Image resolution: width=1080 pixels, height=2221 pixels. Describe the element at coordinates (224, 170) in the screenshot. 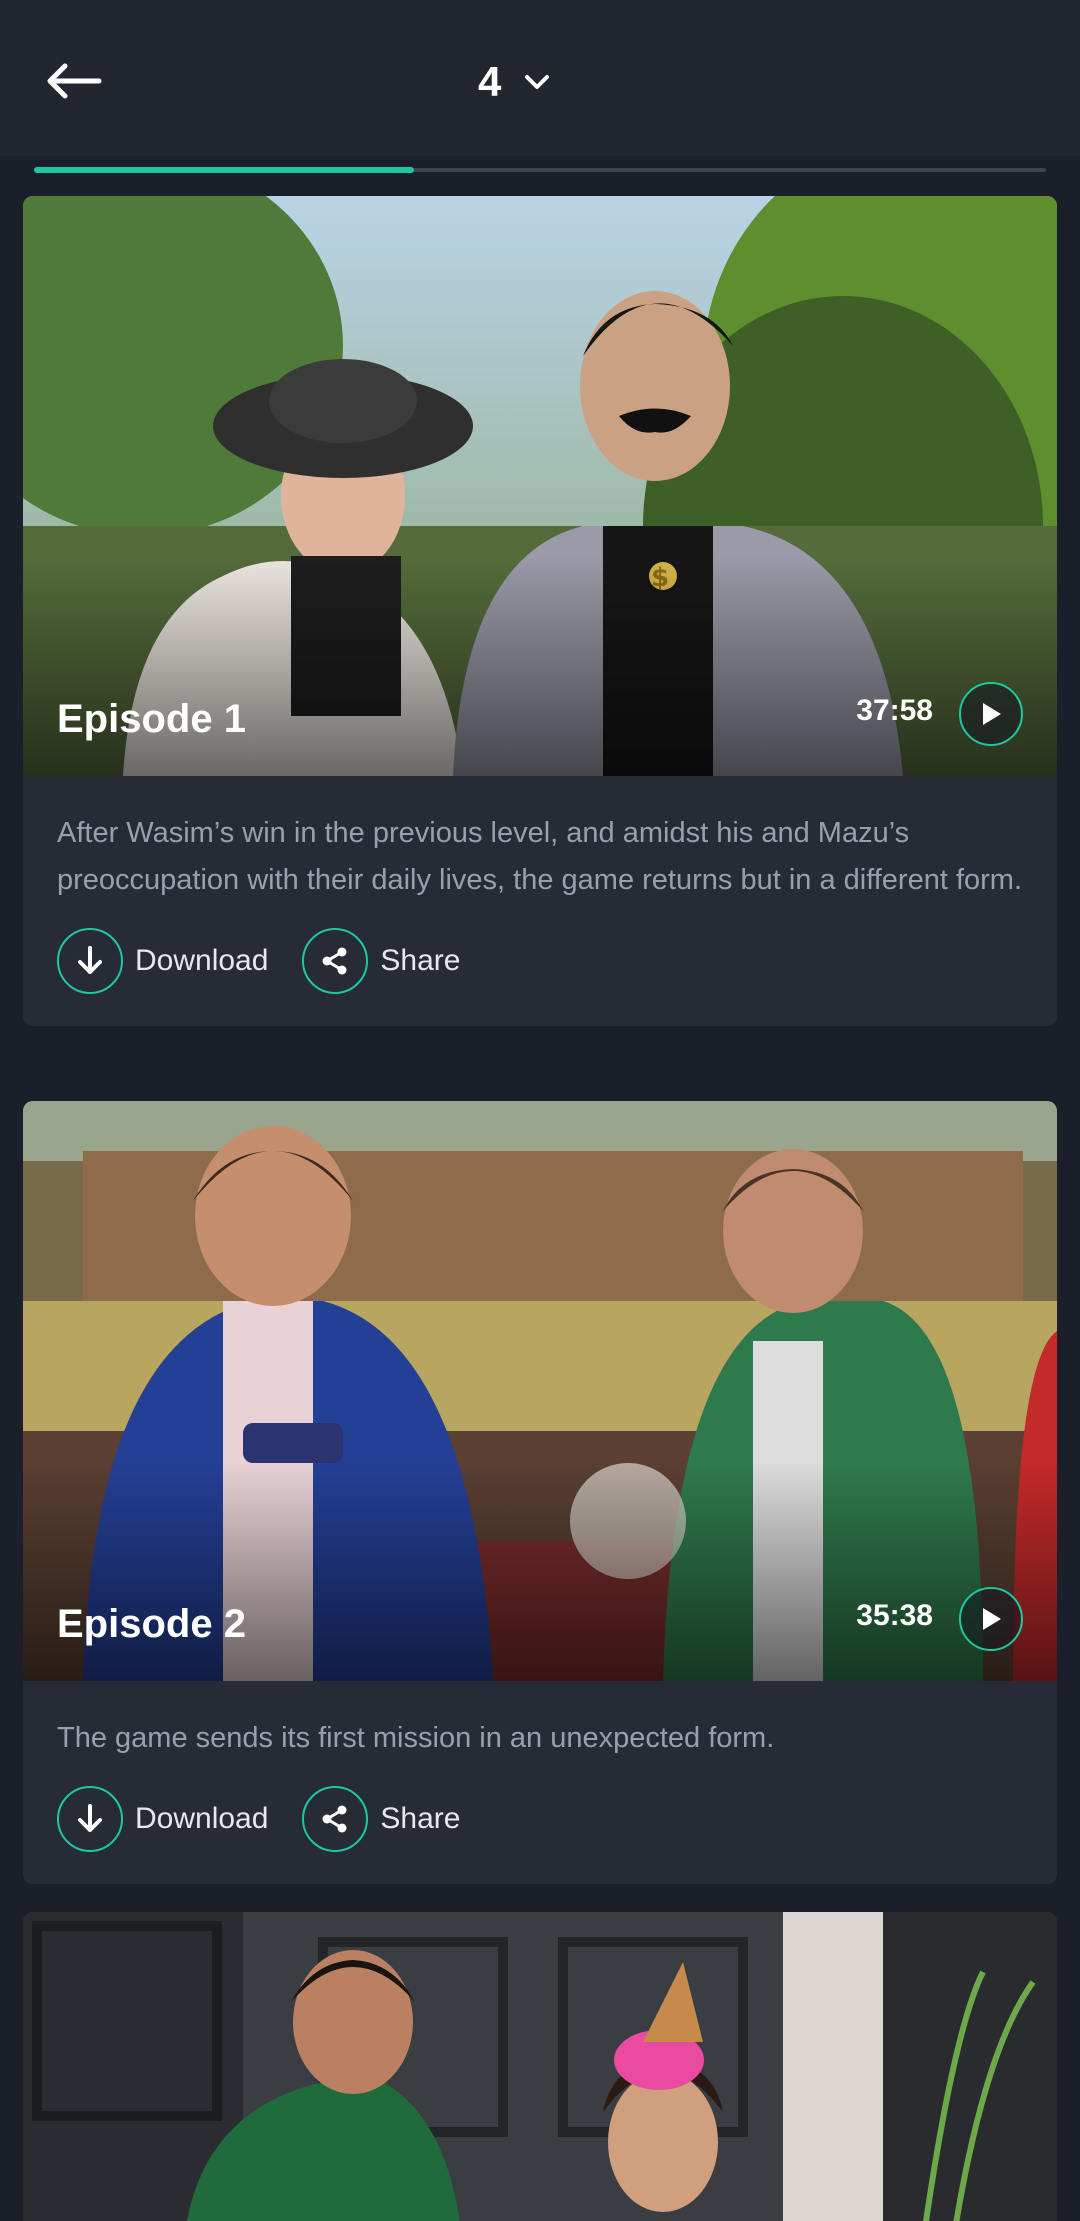

I see `season-progress-fill` at that location.